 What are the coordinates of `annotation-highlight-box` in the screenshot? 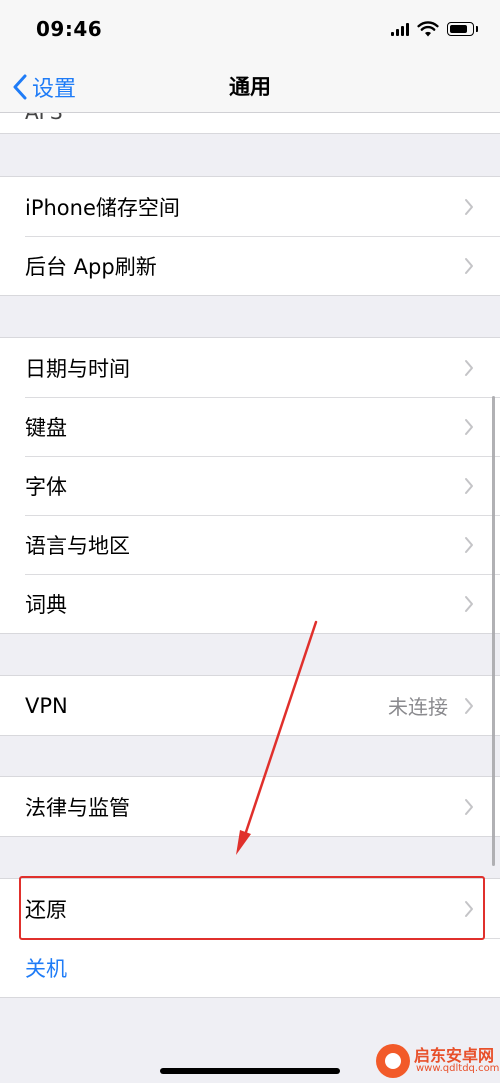 It's located at (252, 908).